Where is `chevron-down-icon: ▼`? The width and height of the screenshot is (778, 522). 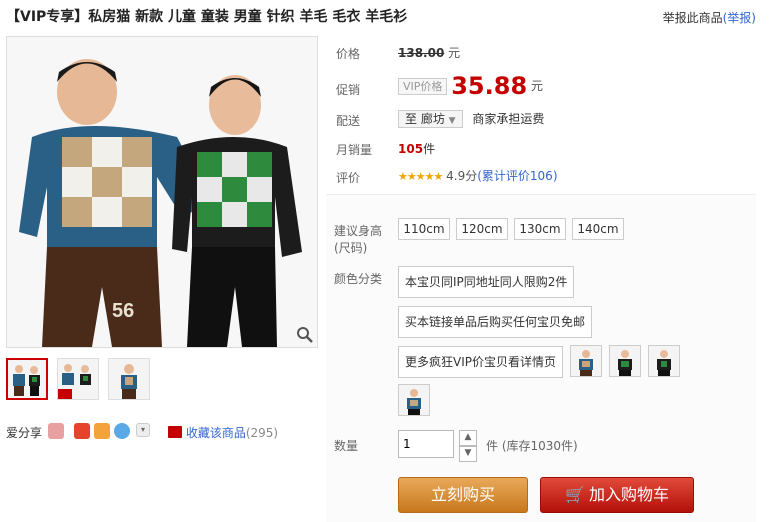
chevron-down-icon: ▼ is located at coordinates (452, 121).